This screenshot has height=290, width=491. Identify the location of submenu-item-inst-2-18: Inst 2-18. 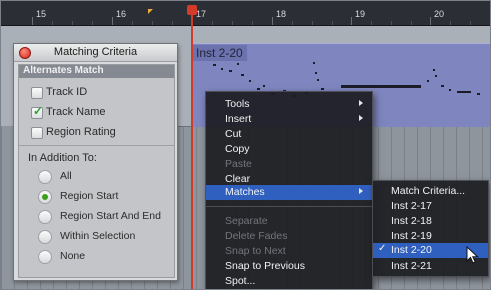
(430, 221).